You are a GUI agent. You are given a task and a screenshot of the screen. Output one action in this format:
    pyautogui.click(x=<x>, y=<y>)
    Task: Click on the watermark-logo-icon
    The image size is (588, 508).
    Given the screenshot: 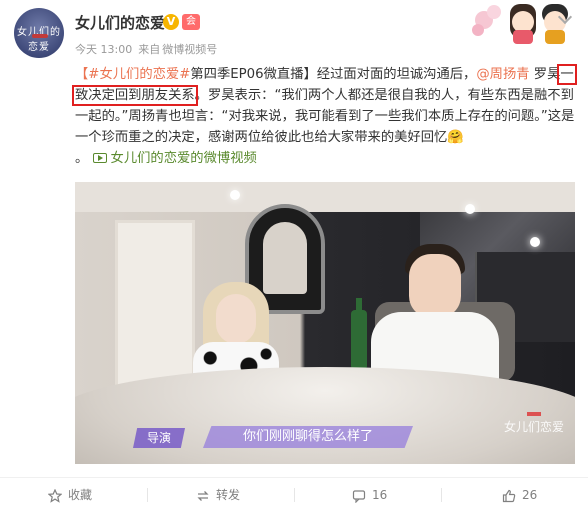 What is the action you would take?
    pyautogui.click(x=534, y=414)
    